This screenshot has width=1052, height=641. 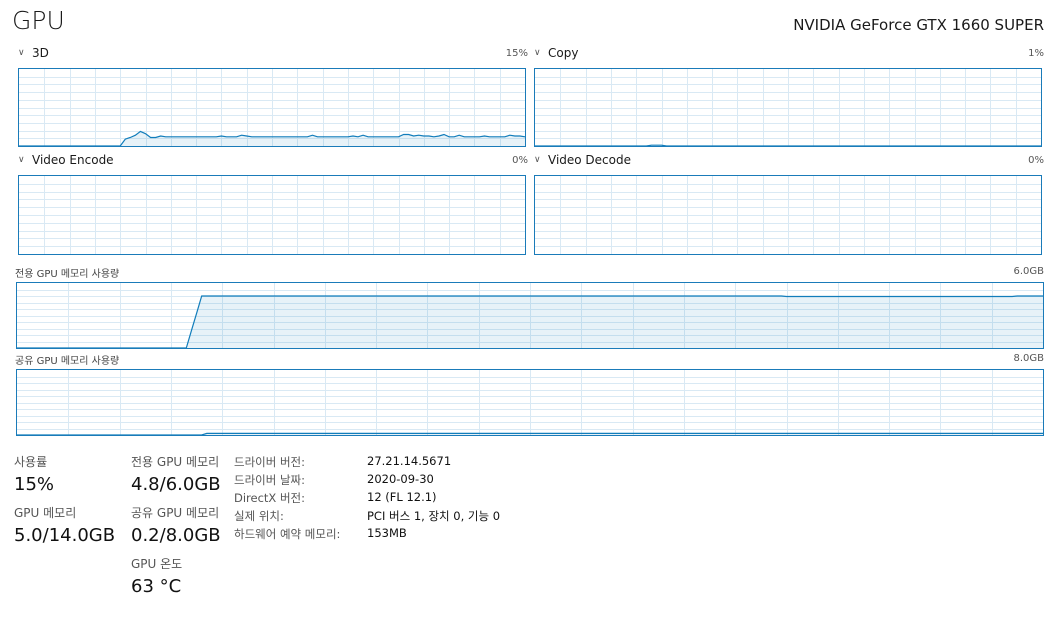 What do you see at coordinates (156, 586) in the screenshot?
I see `gpu-temperature-value: 63 °C` at bounding box center [156, 586].